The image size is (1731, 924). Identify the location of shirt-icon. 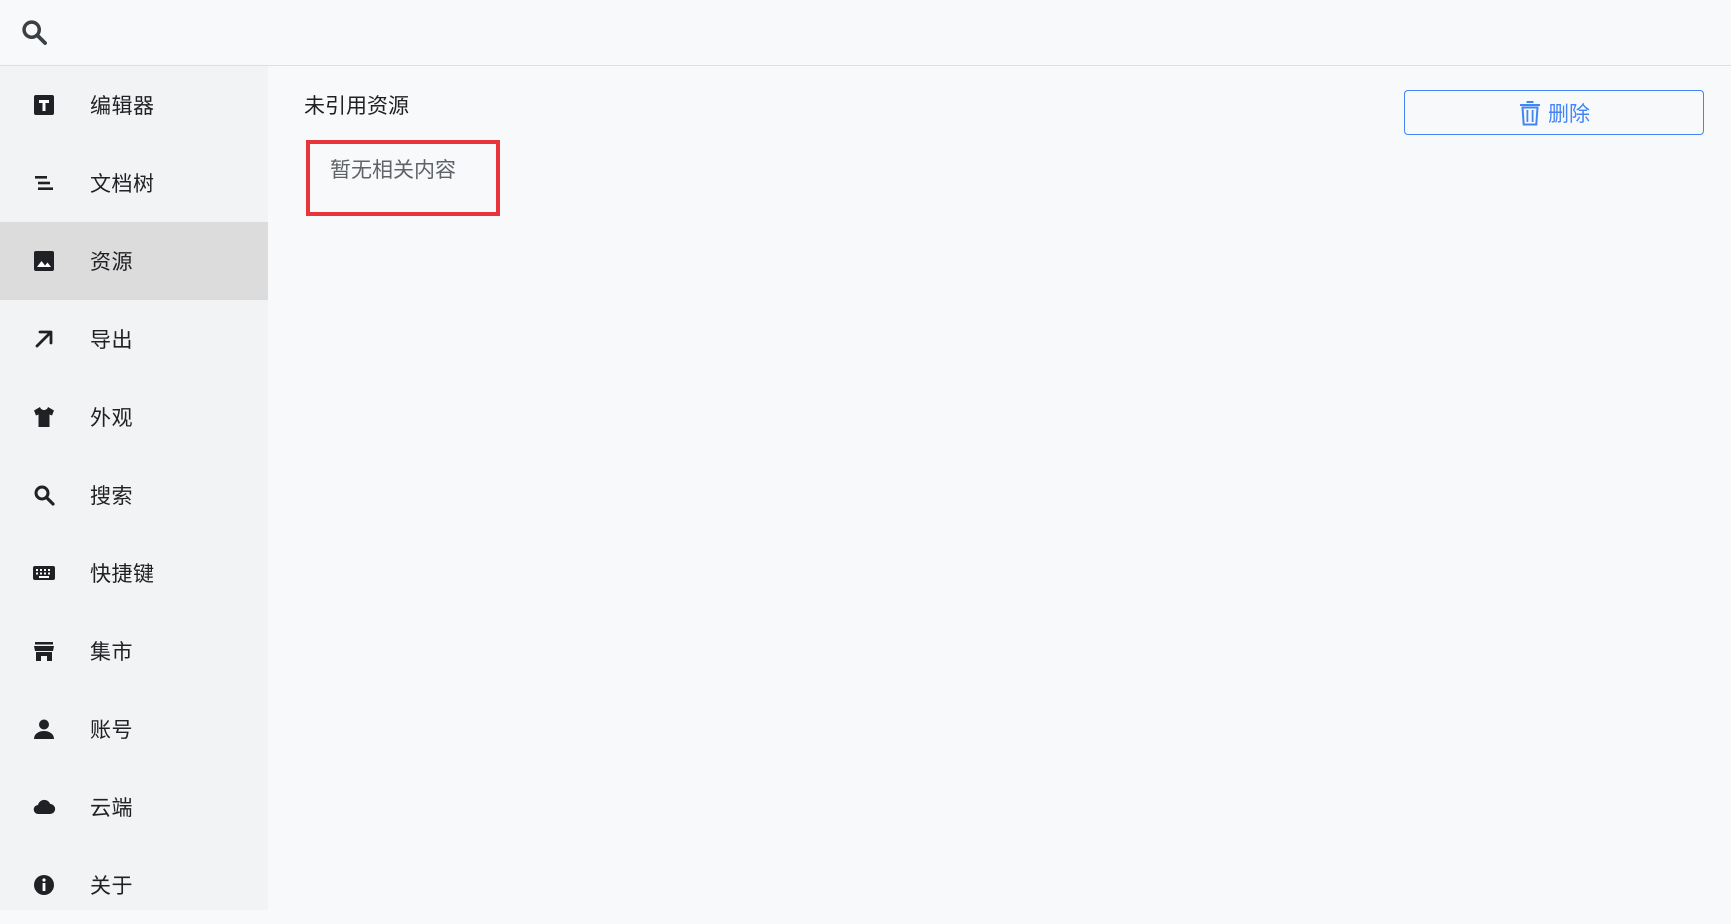
(44, 417).